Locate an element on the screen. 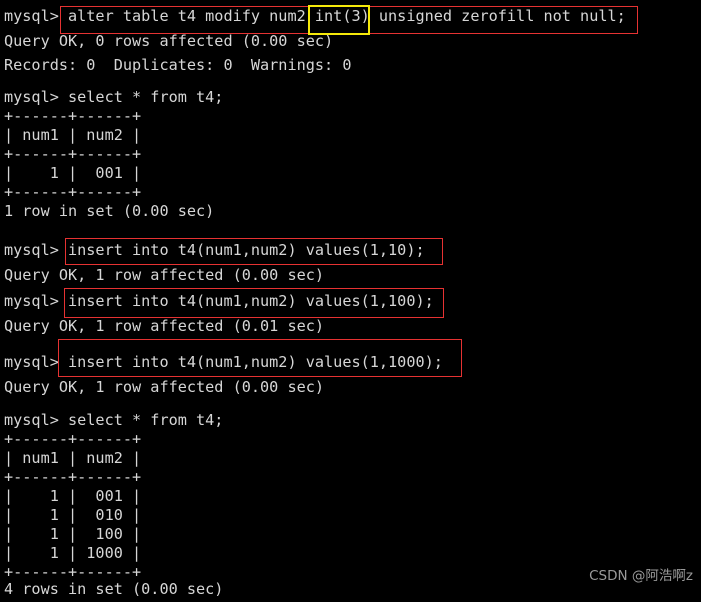 The width and height of the screenshot is (701, 602). terminal-line: Records: 0 Duplicates: 0 Warnings: 0 is located at coordinates (178, 65).